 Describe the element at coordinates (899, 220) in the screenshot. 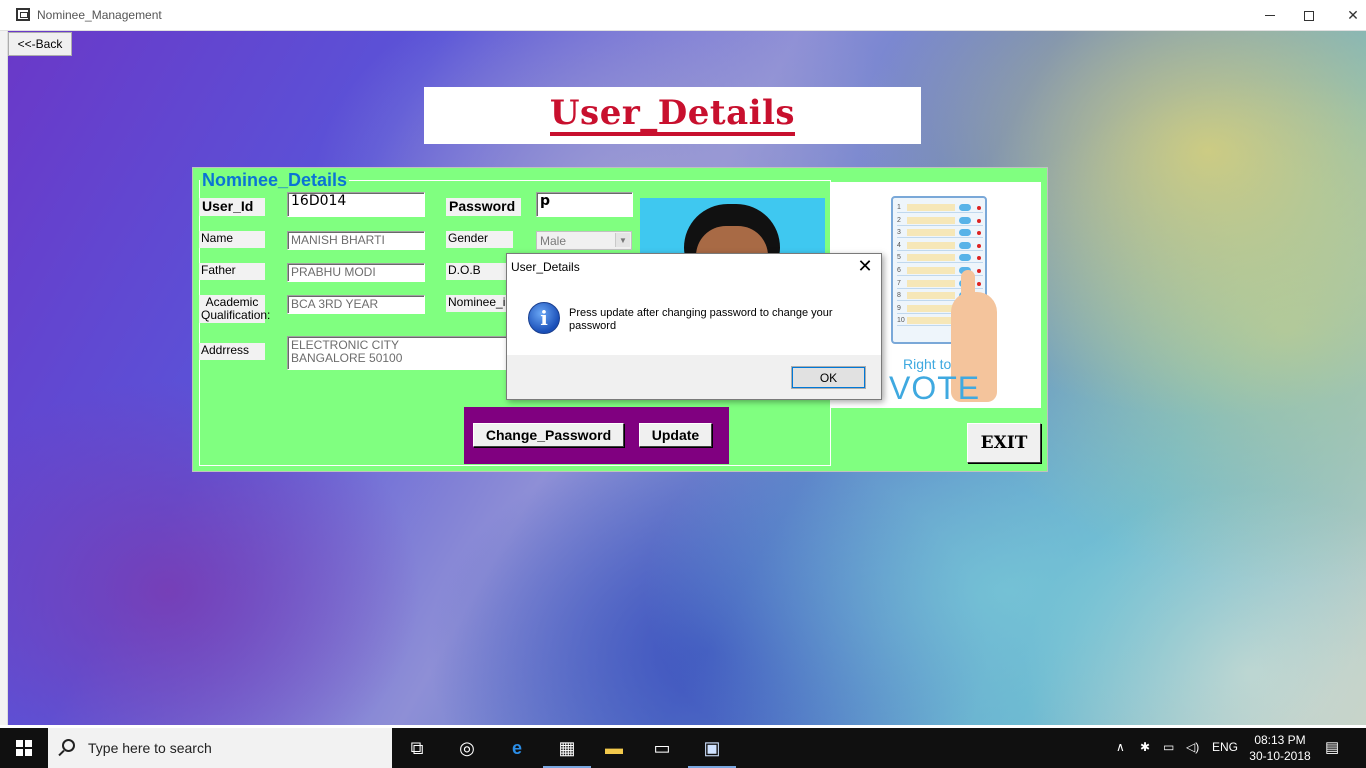

I see `evm-row-number: 2` at that location.